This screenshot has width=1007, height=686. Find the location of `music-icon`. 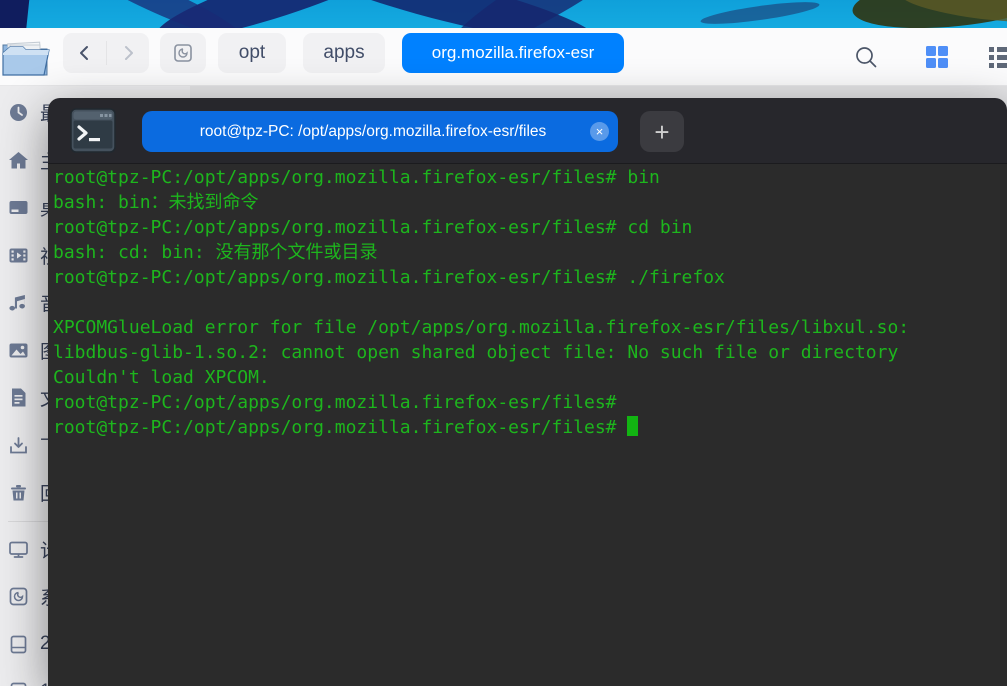

music-icon is located at coordinates (17, 303).